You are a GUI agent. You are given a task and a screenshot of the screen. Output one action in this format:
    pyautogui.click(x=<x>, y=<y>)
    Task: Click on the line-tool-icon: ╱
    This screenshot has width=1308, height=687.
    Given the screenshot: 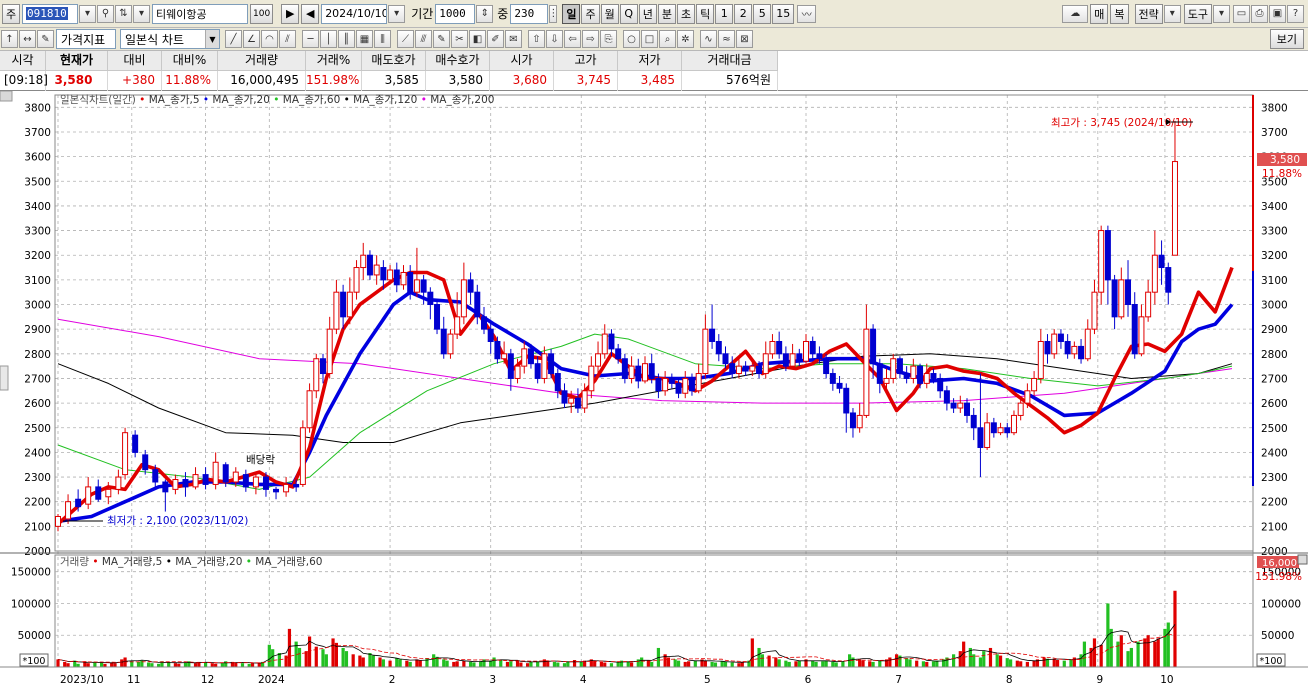 What is the action you would take?
    pyautogui.click(x=233, y=39)
    